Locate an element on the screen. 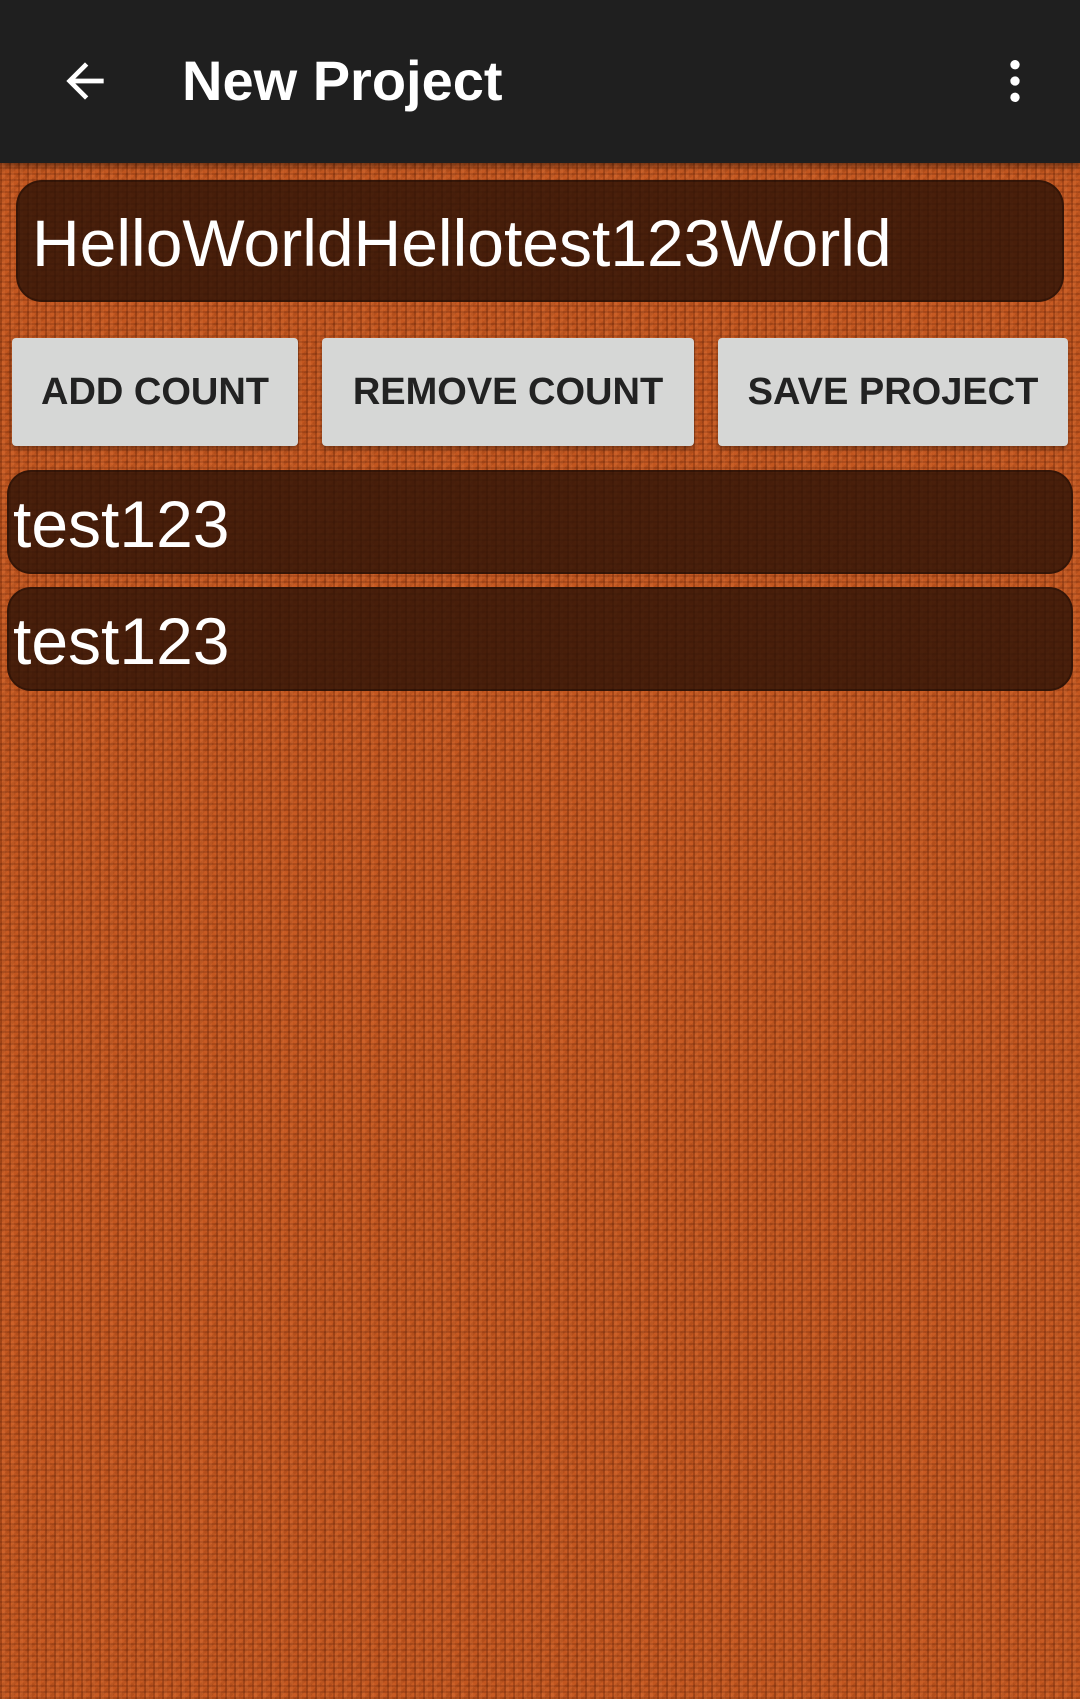 This screenshot has height=1699, width=1080. arrow-back-icon is located at coordinates (85, 81).